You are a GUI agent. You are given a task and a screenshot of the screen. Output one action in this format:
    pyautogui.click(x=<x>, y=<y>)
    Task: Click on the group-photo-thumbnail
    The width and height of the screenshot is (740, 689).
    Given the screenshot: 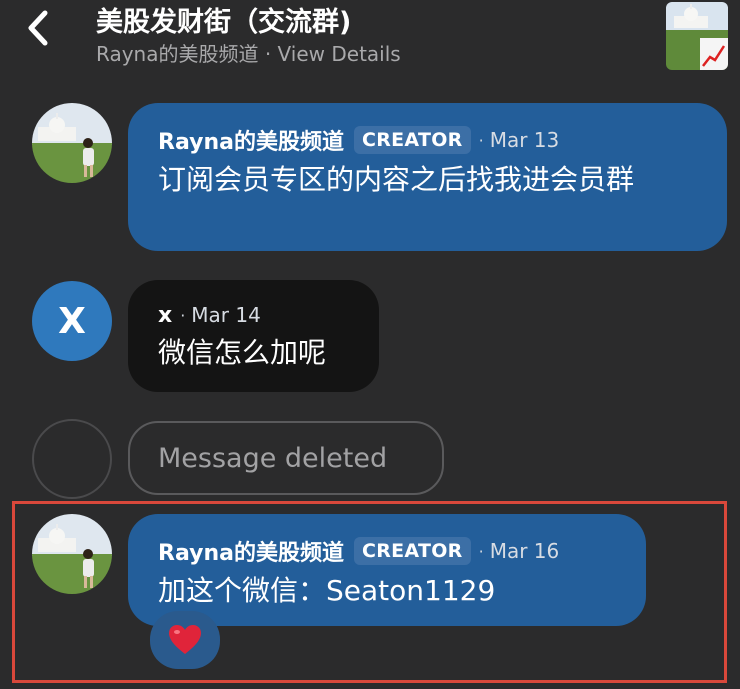 What is the action you would take?
    pyautogui.click(x=697, y=36)
    